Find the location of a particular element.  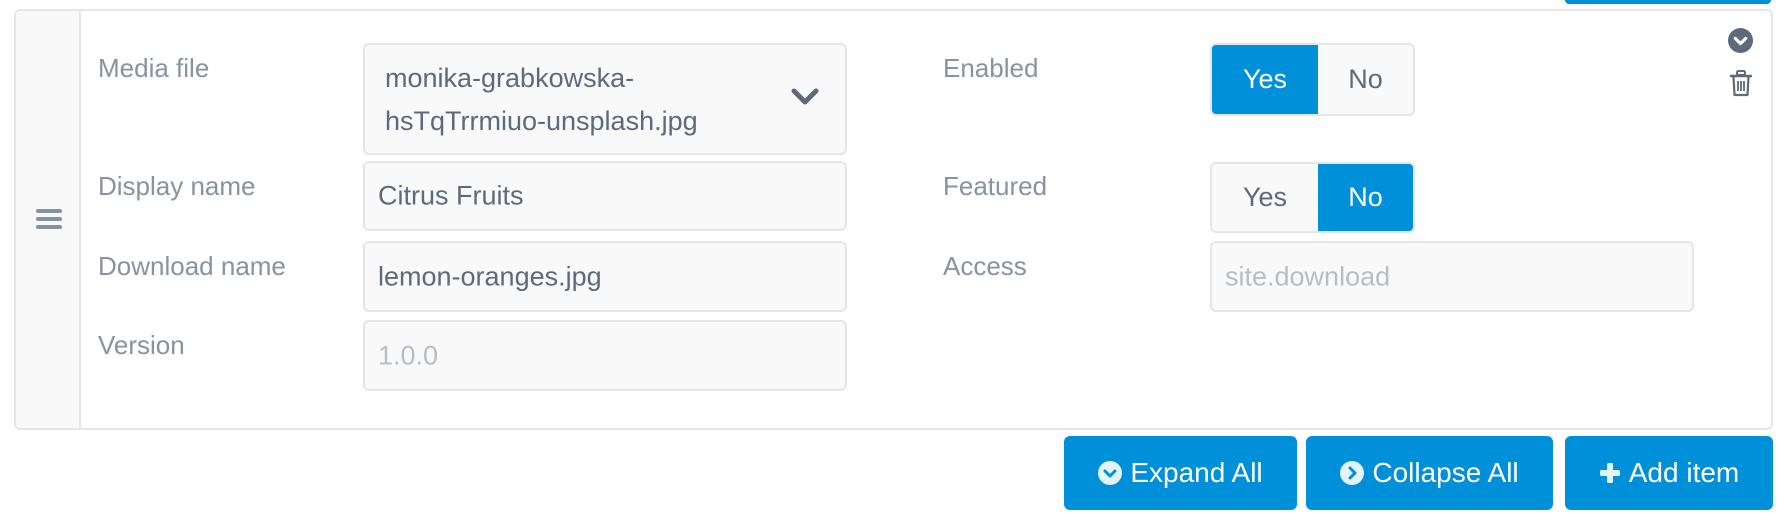

expand-all-label: Expand All is located at coordinates (1196, 472).